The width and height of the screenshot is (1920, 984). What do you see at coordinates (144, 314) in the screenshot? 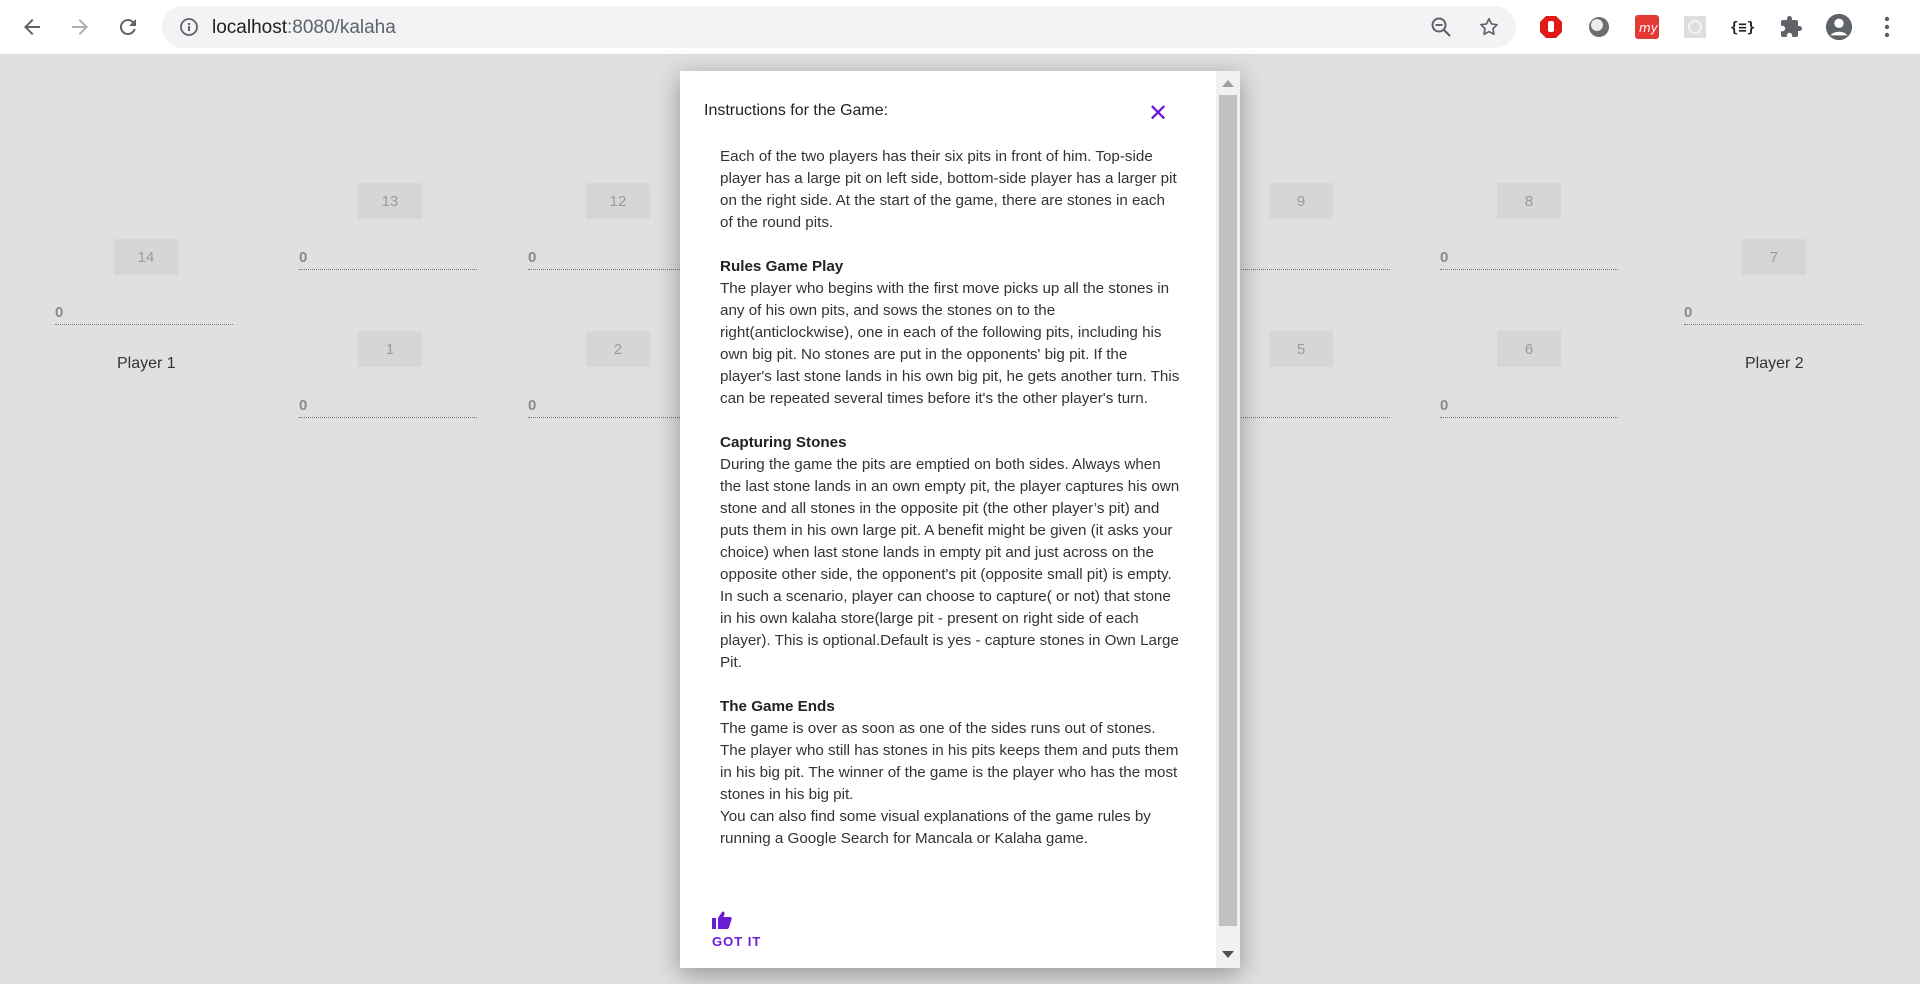
I see `store-value-left: 0` at bounding box center [144, 314].